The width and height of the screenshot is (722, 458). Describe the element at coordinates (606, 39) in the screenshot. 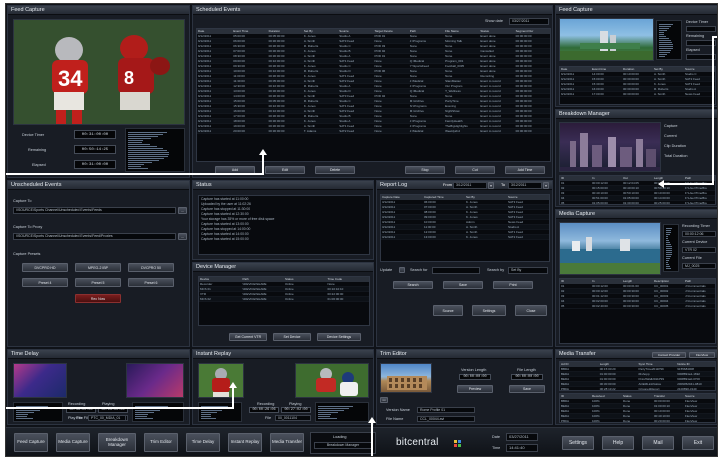

I see `feed-right-preview` at that location.